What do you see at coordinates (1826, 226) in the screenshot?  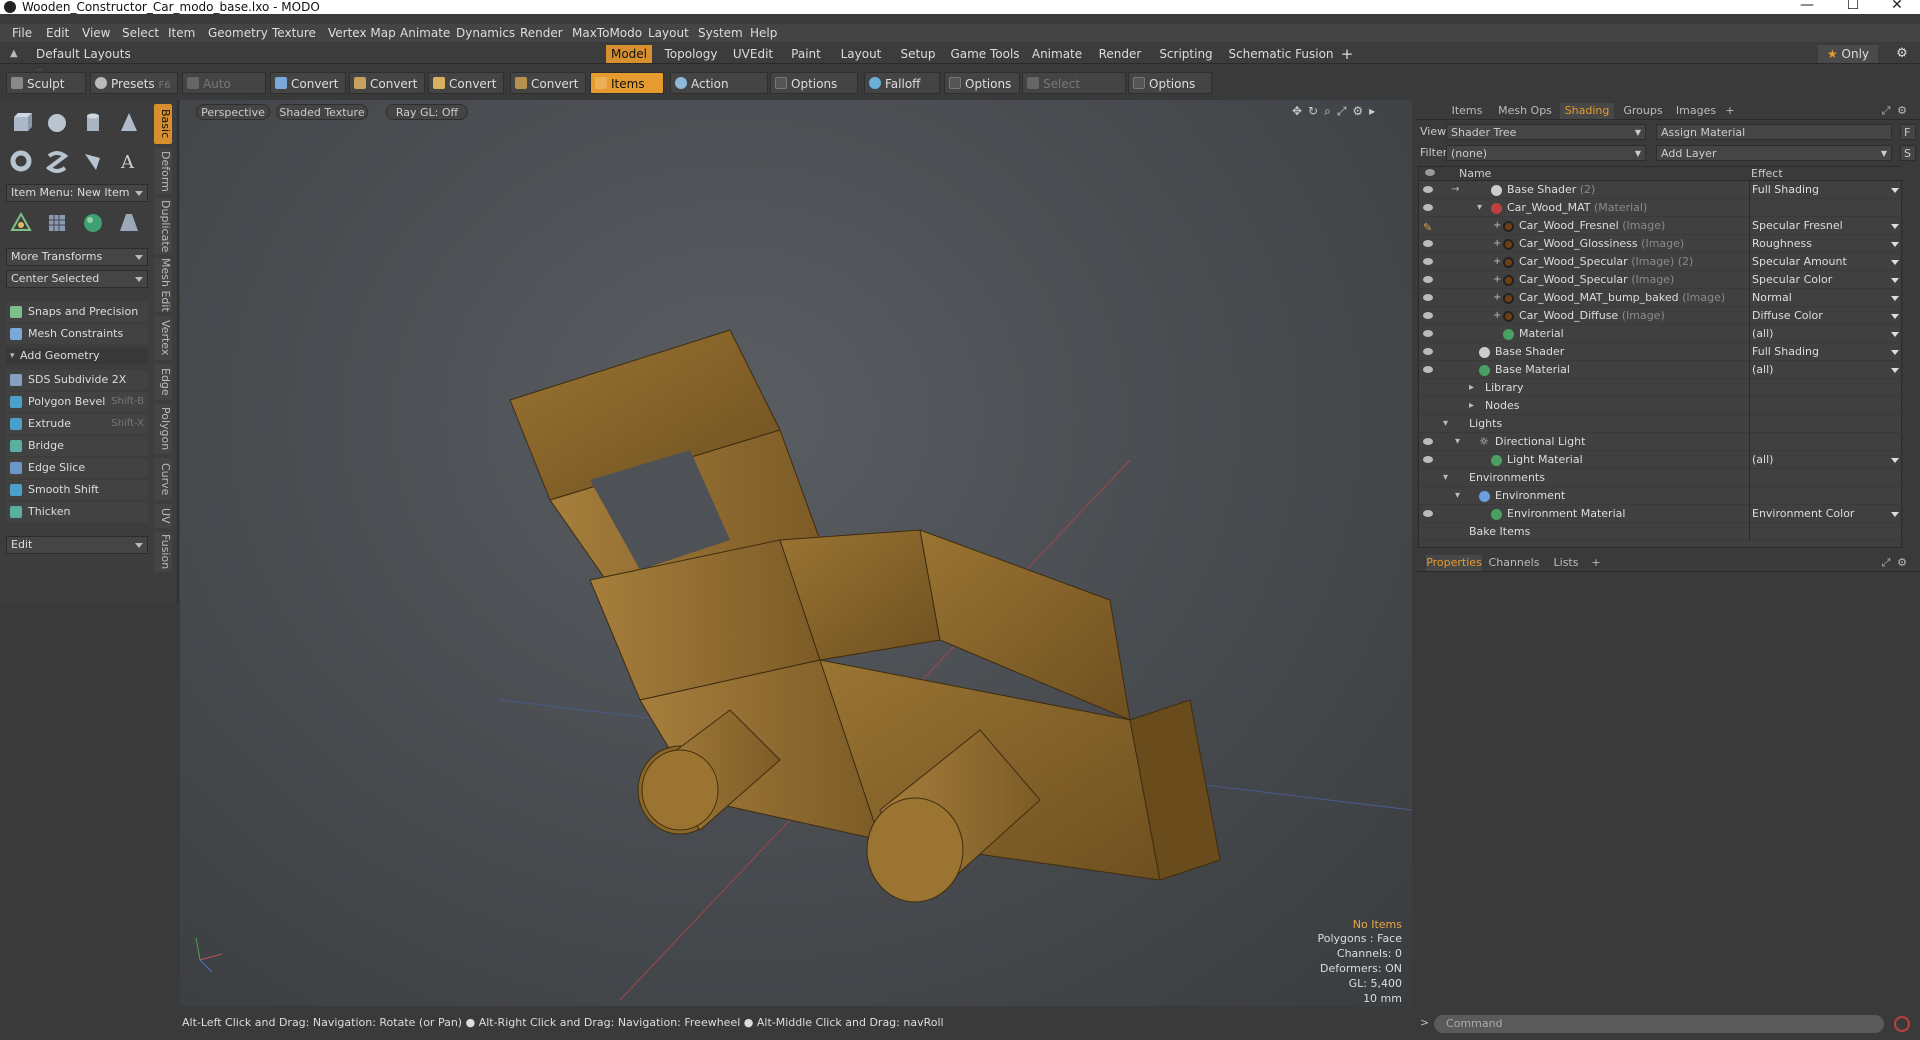 I see `effect-dropdown: Specular Fresnel` at bounding box center [1826, 226].